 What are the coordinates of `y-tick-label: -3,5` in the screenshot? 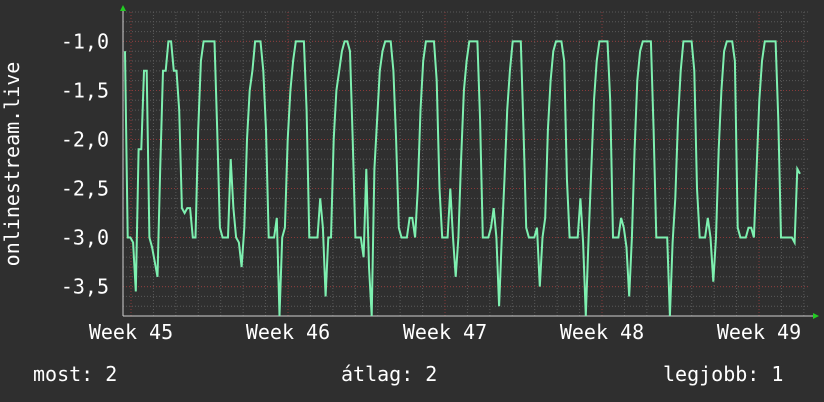 It's located at (85, 287).